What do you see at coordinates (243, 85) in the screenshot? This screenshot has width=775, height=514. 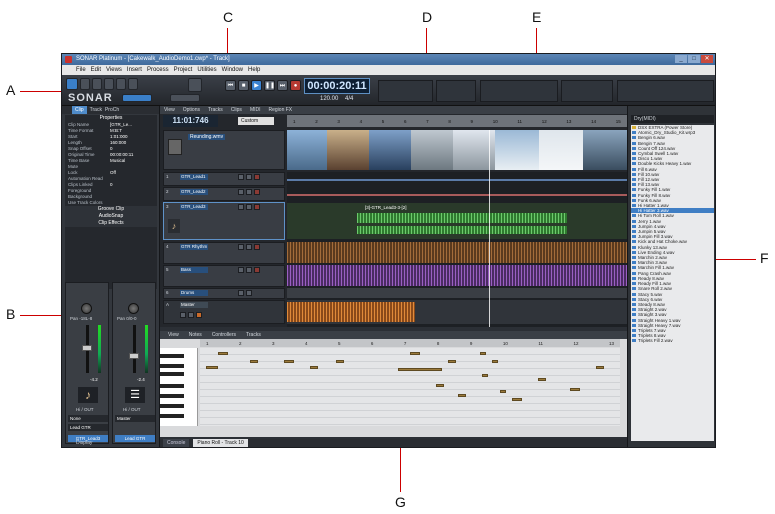 I see `stop-button: ■` at bounding box center [243, 85].